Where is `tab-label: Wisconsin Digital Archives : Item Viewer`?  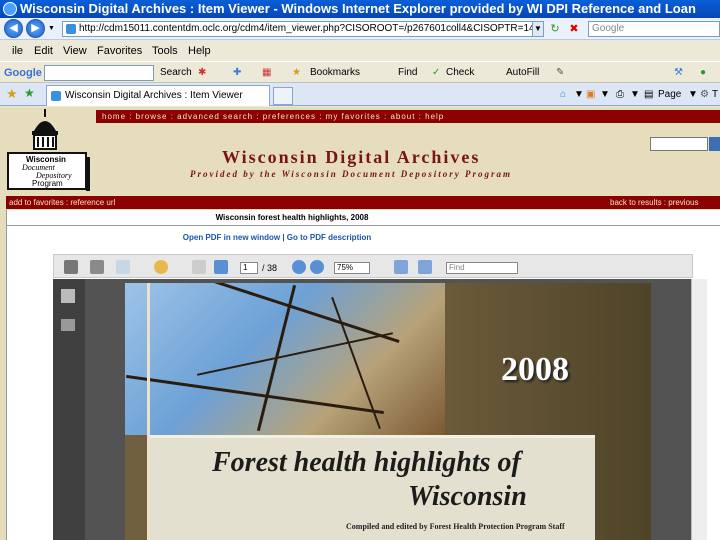 tab-label: Wisconsin Digital Archives : Item Viewer is located at coordinates (154, 95).